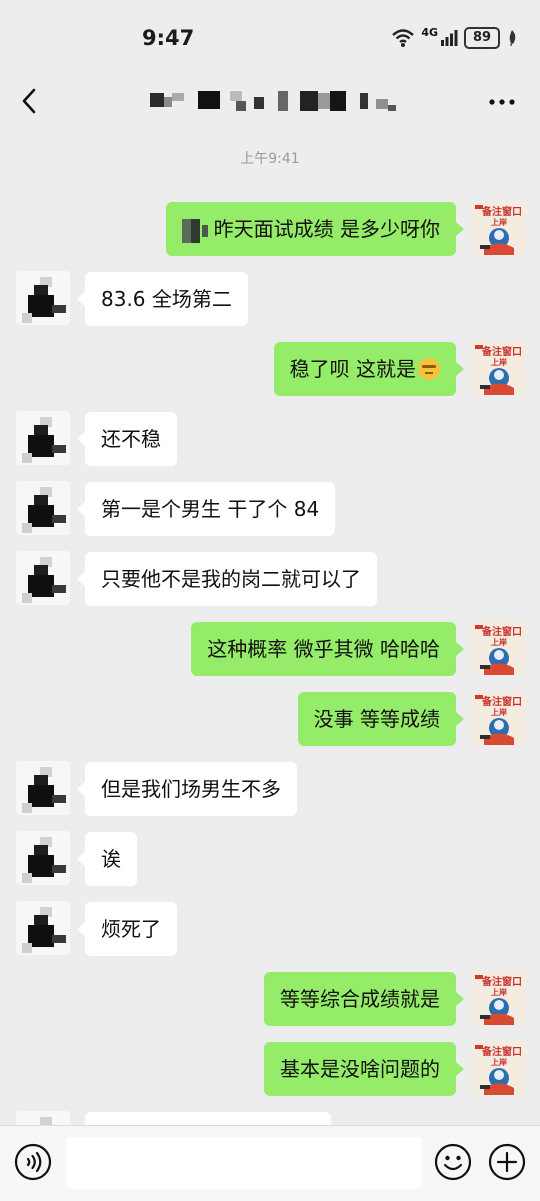  Describe the element at coordinates (210, 509) in the screenshot. I see `message-text: 第一是个男生 干了个 84` at that location.